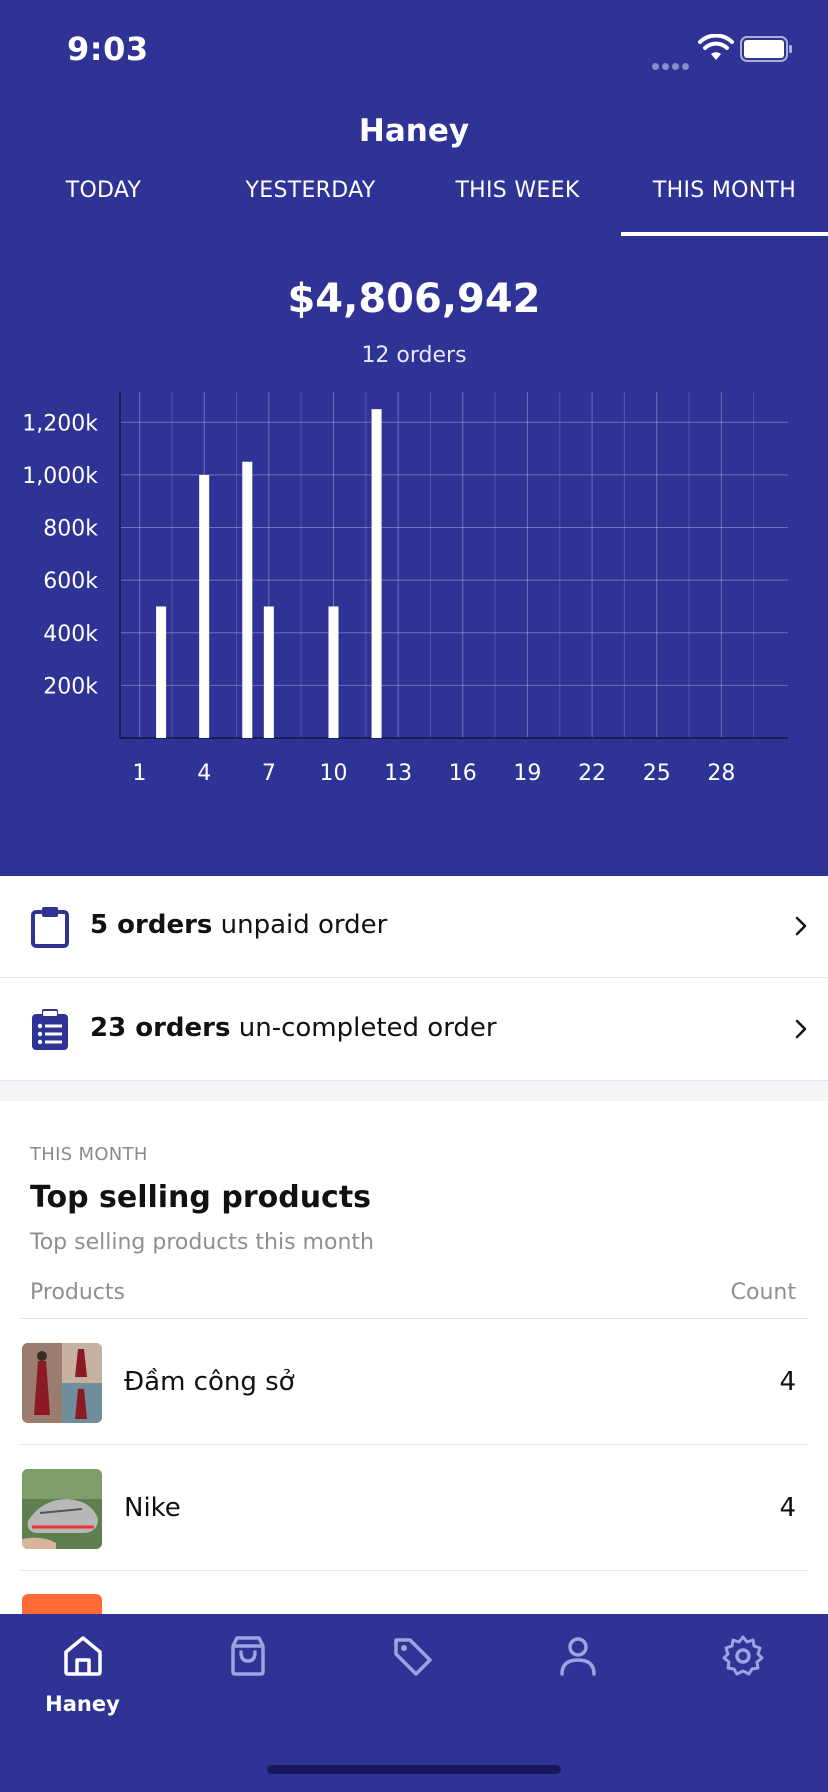 The image size is (828, 1792). I want to click on tab-customers, so click(577, 1674).